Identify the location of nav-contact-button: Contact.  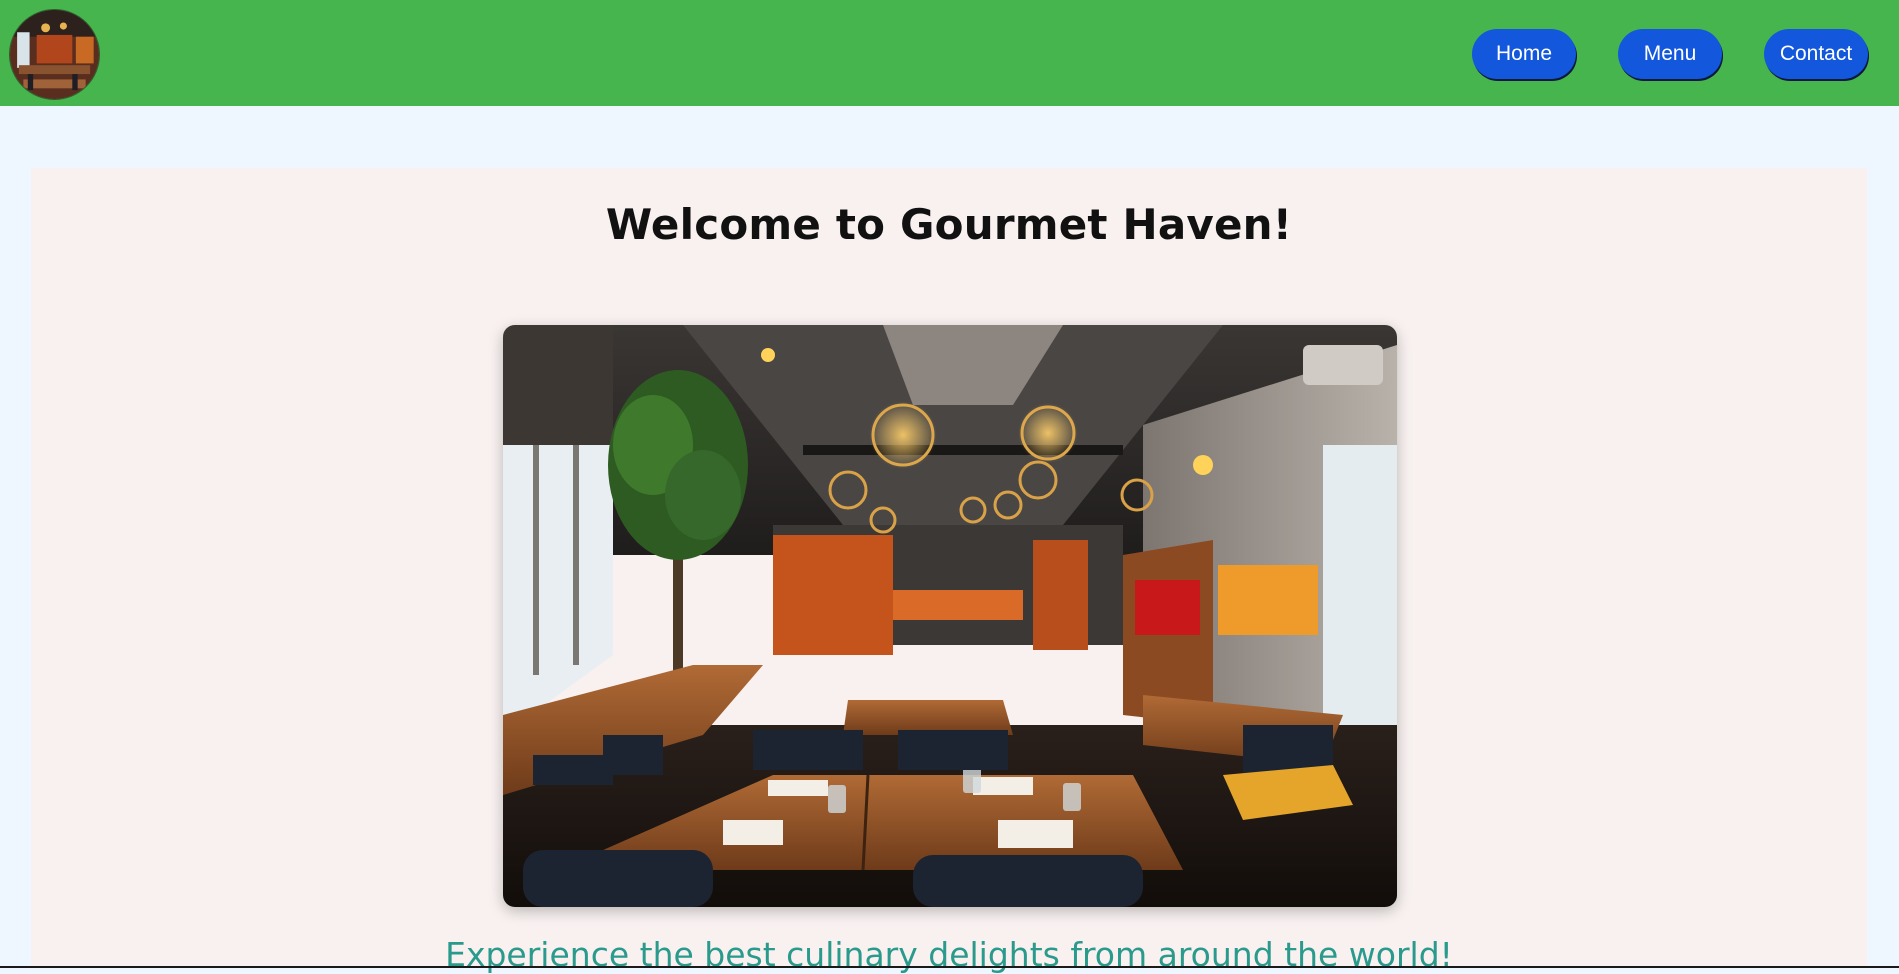
(1816, 54).